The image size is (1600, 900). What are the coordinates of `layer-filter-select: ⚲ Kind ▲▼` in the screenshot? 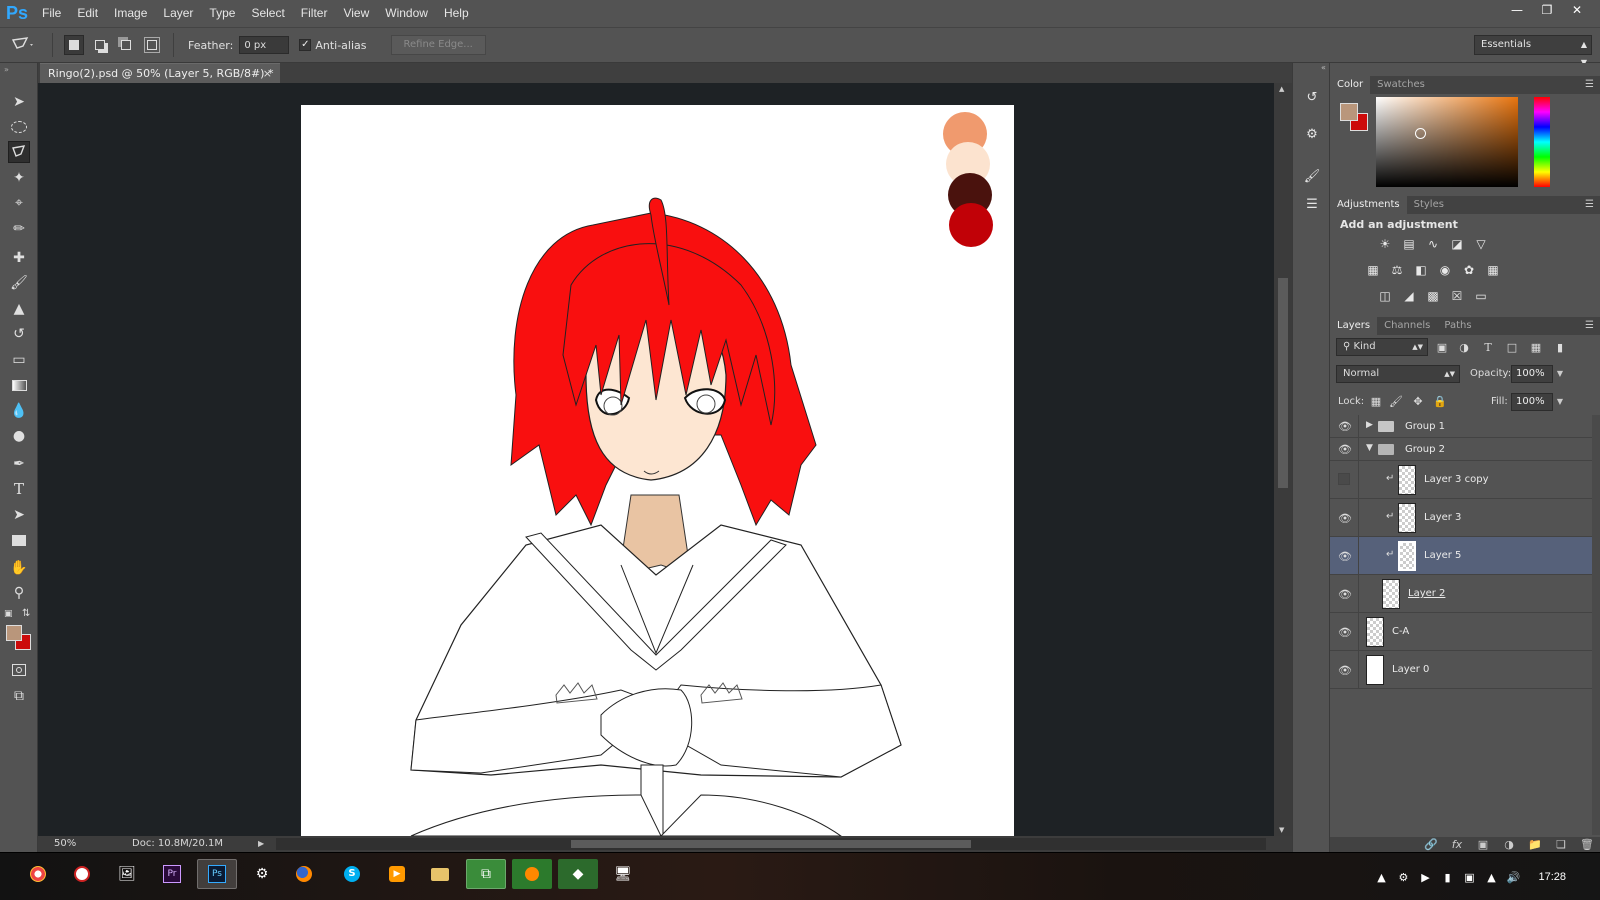 It's located at (1382, 347).